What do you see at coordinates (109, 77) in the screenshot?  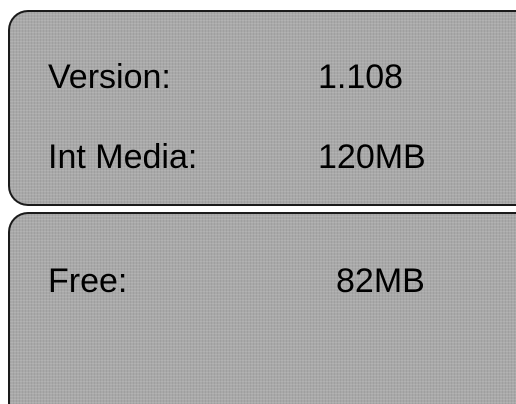 I see `version-label: Version:` at bounding box center [109, 77].